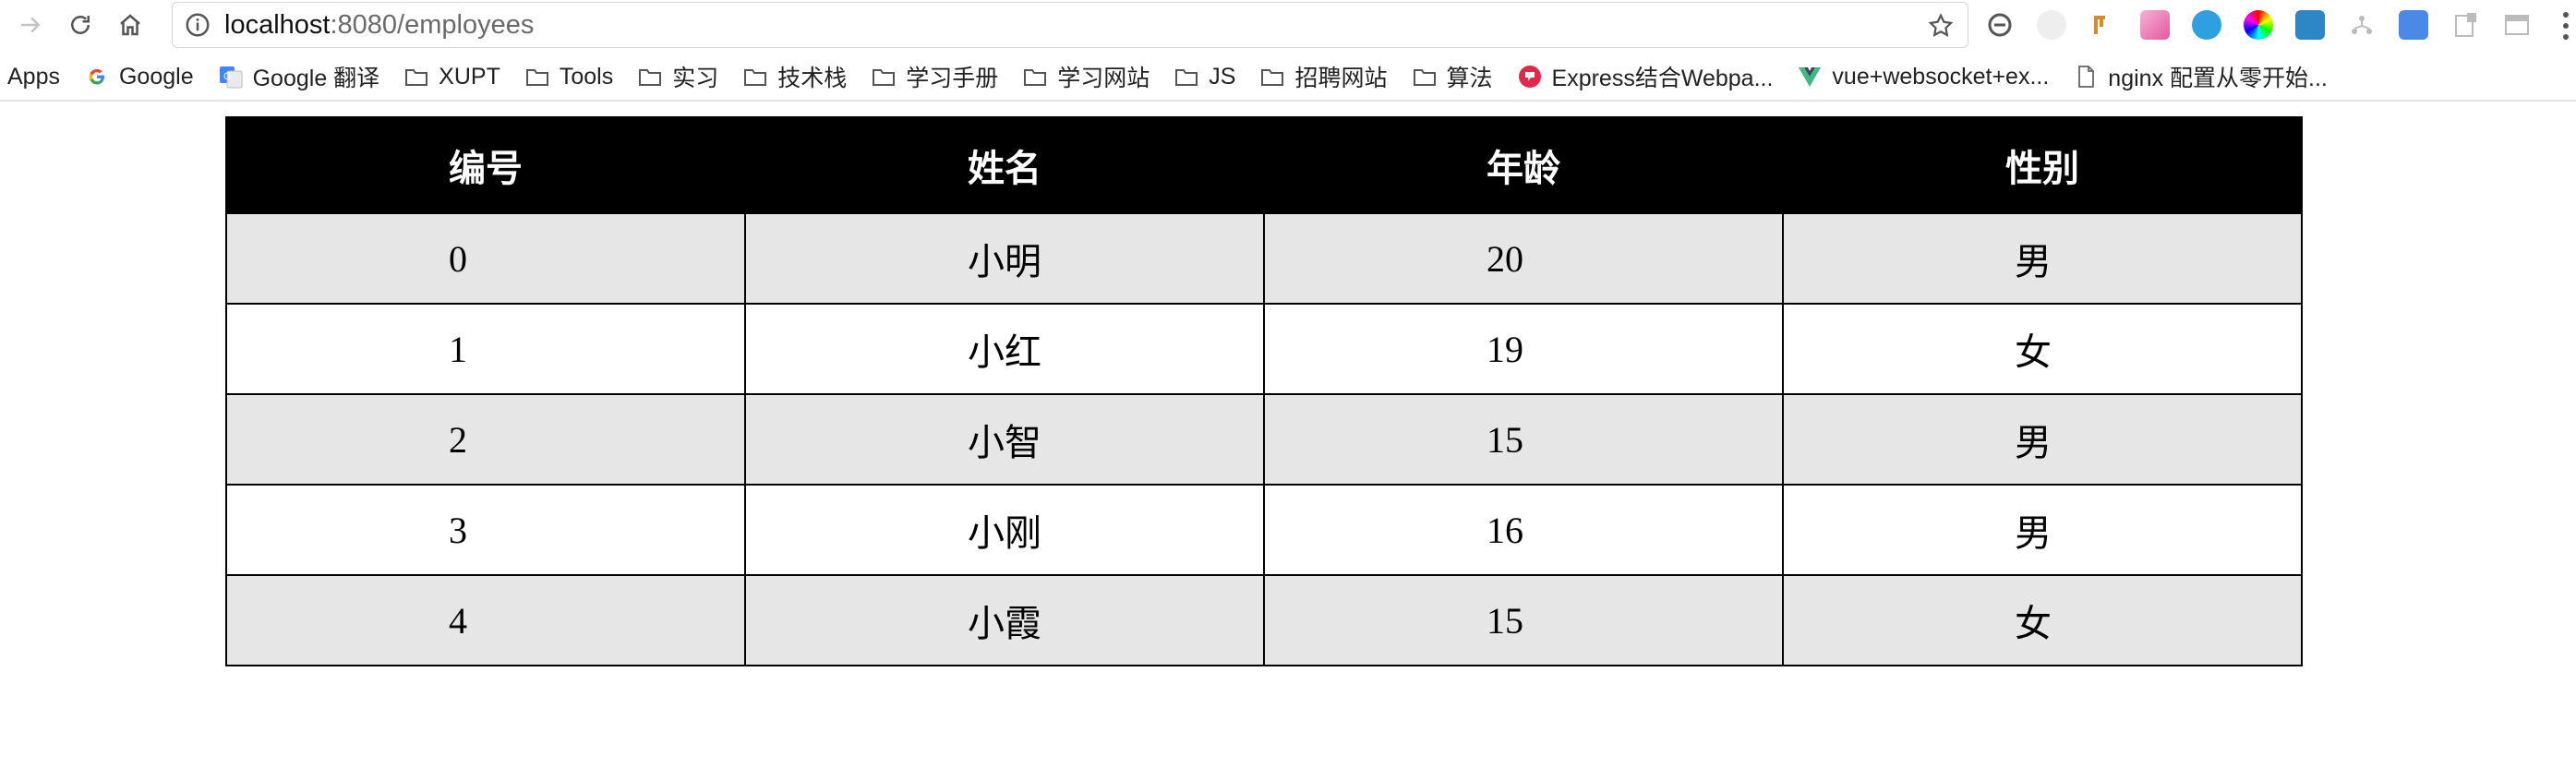 The image size is (2576, 768). I want to click on color-picker-extension-icon, so click(2258, 25).